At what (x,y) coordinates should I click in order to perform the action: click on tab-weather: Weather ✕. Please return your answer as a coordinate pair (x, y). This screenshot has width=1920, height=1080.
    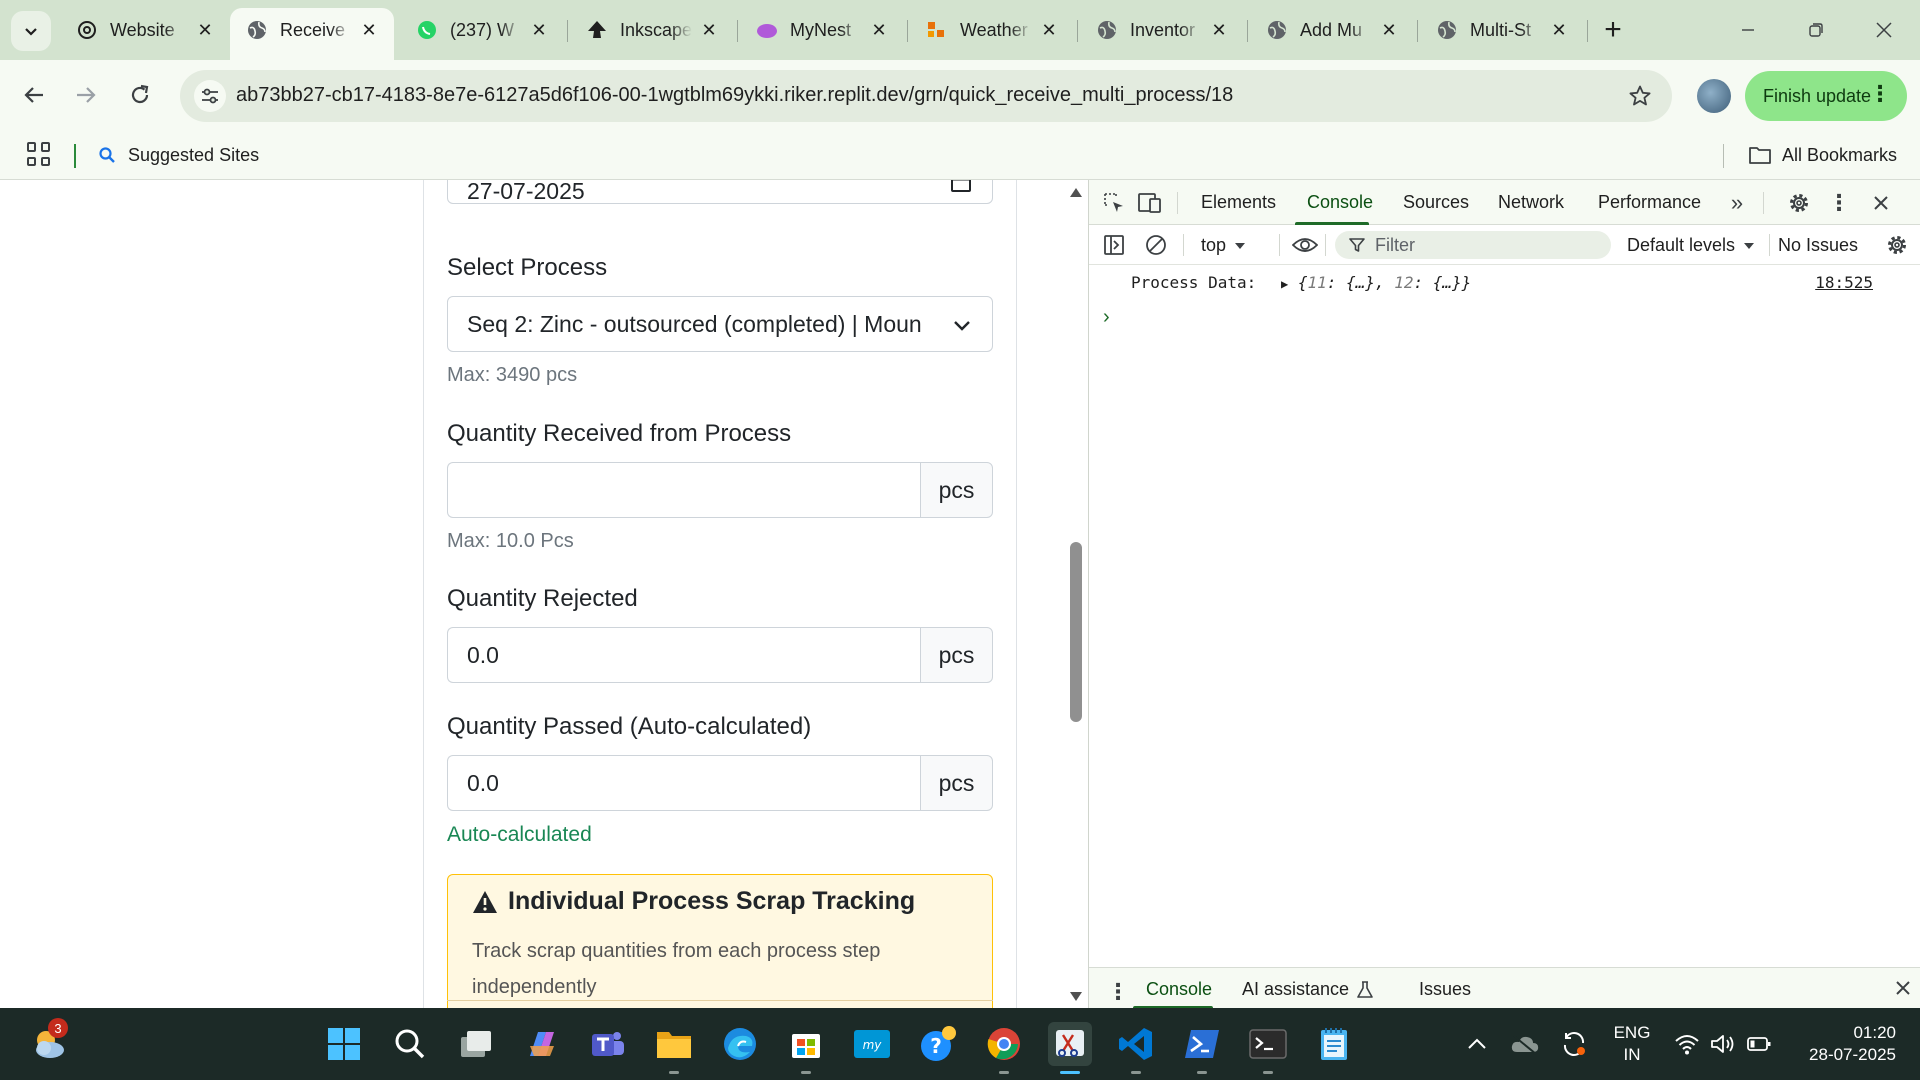
    Looking at the image, I should click on (992, 30).